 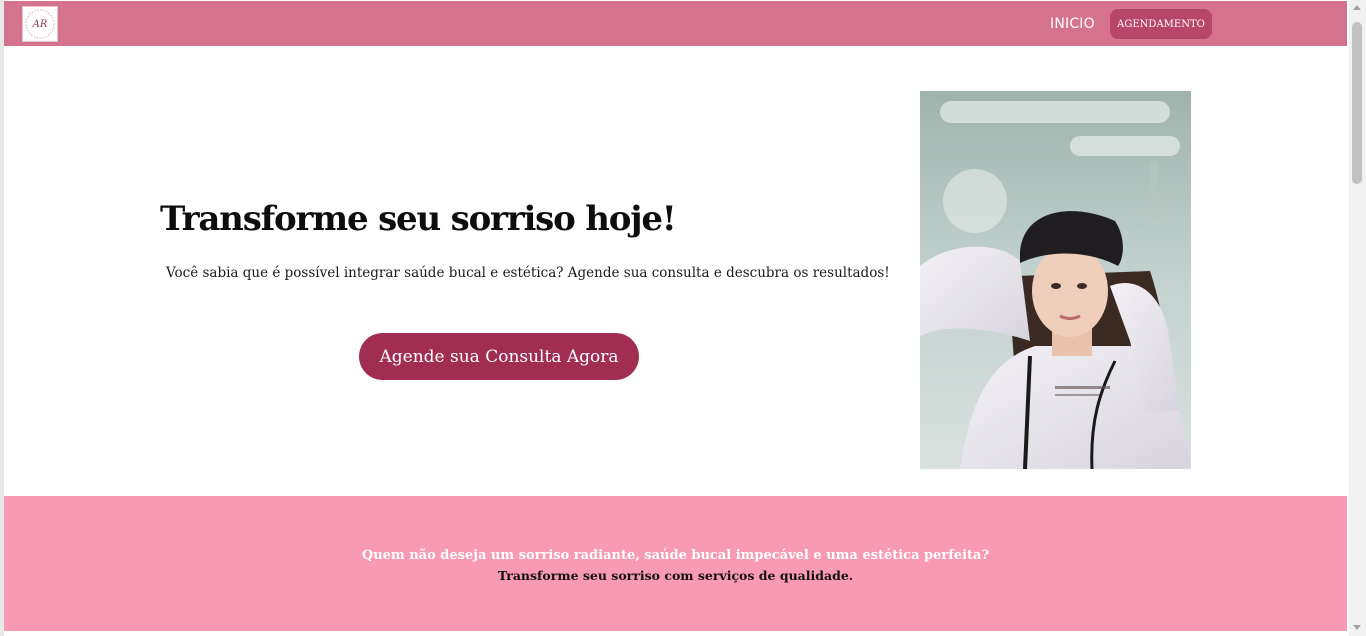 I want to click on scroll-up-arrow-icon, so click(x=1357, y=7).